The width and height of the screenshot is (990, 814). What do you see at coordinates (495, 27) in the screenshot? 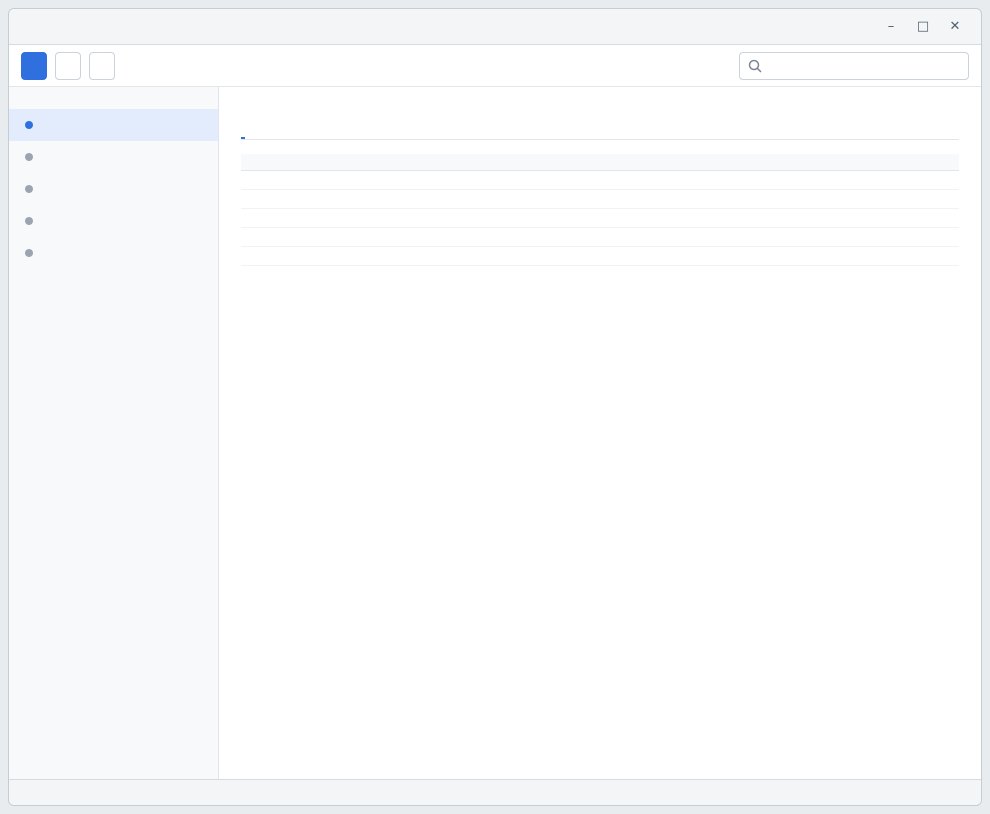
I see `title-bar: – □ ✕` at bounding box center [495, 27].